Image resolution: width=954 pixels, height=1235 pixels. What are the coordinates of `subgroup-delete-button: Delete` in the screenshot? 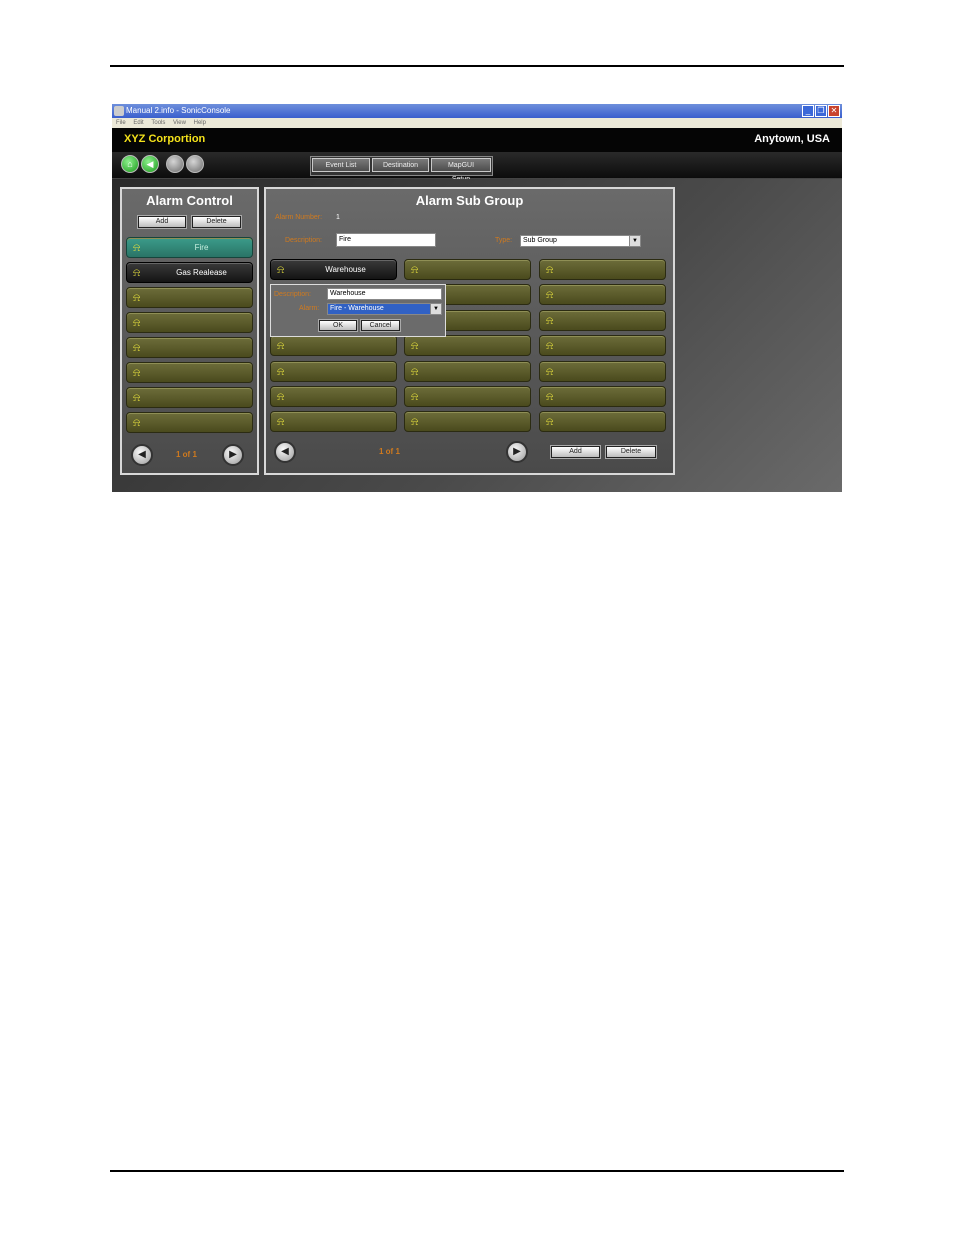 It's located at (631, 452).